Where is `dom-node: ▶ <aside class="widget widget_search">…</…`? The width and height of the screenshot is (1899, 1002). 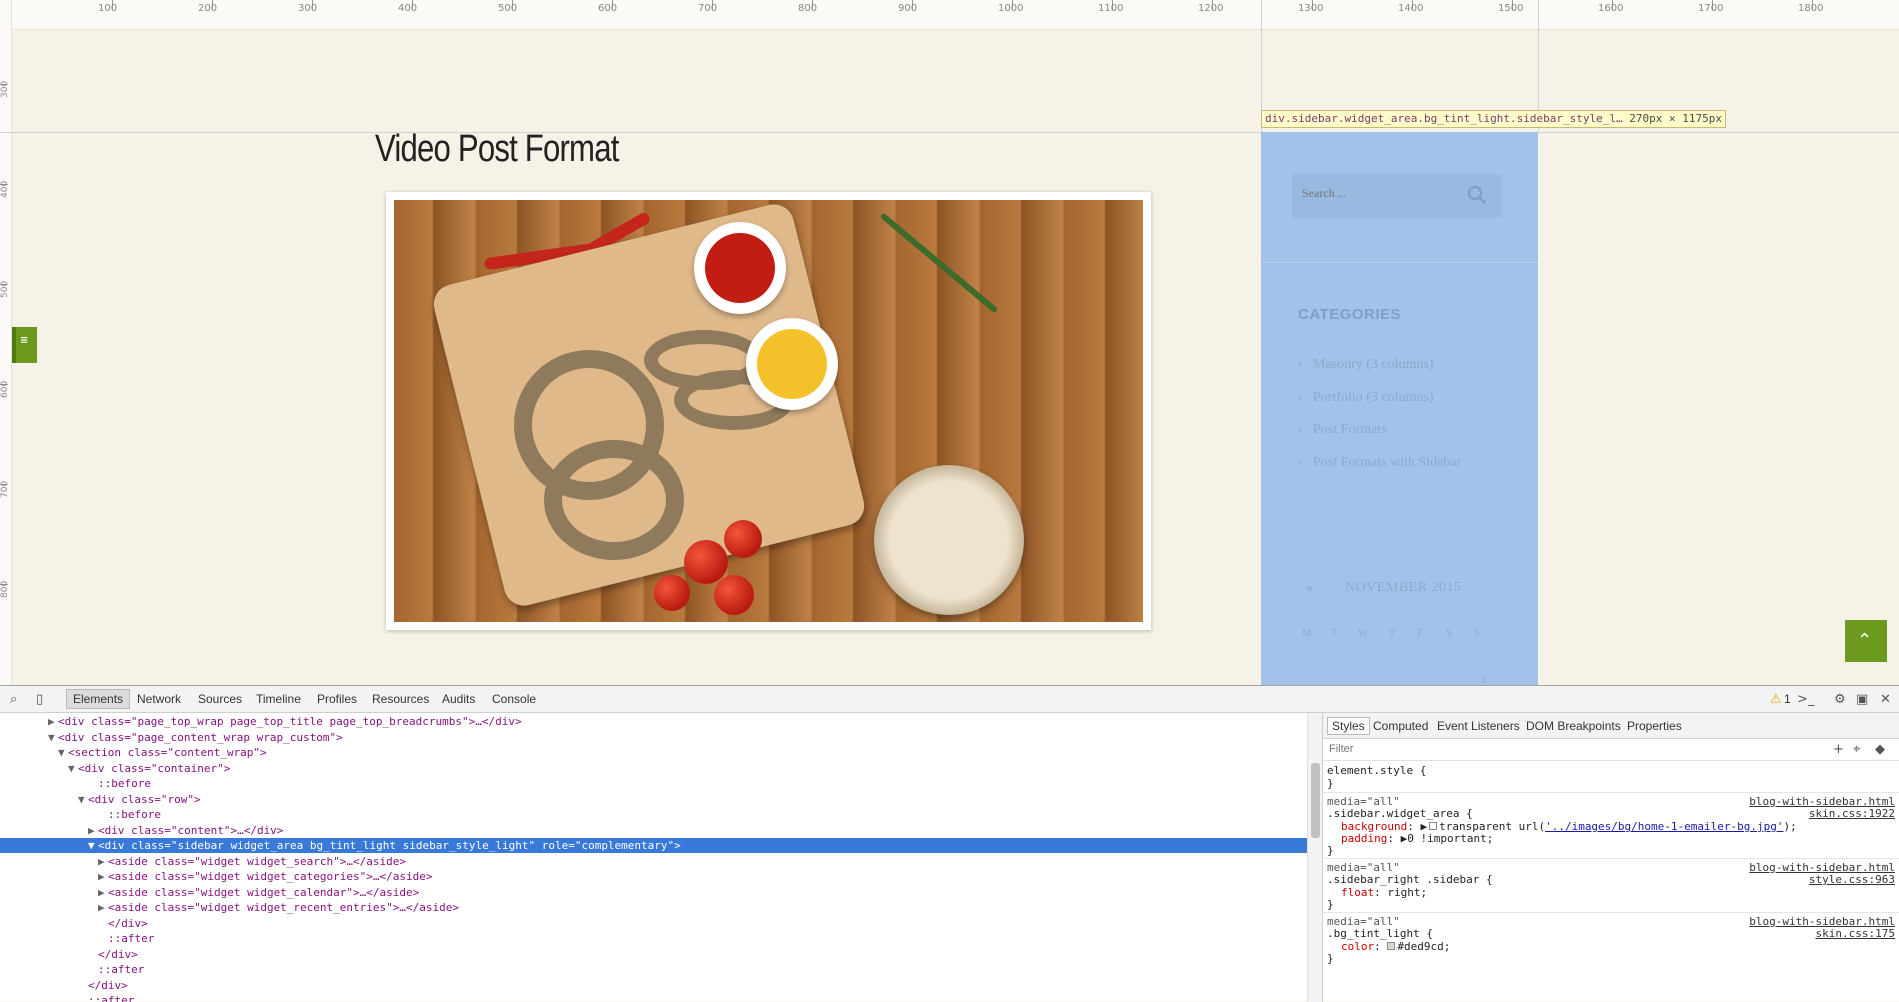 dom-node: ▶ <aside class="widget widget_search">…</… is located at coordinates (653, 861).